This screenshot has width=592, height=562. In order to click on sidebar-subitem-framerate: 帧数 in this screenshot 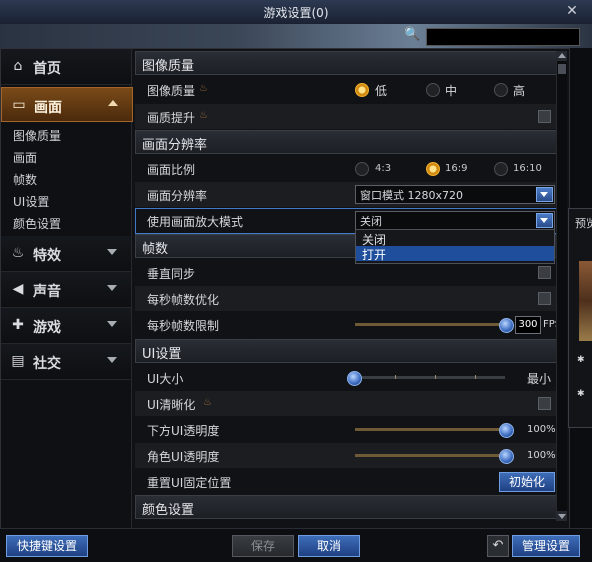, I will do `click(25, 179)`.